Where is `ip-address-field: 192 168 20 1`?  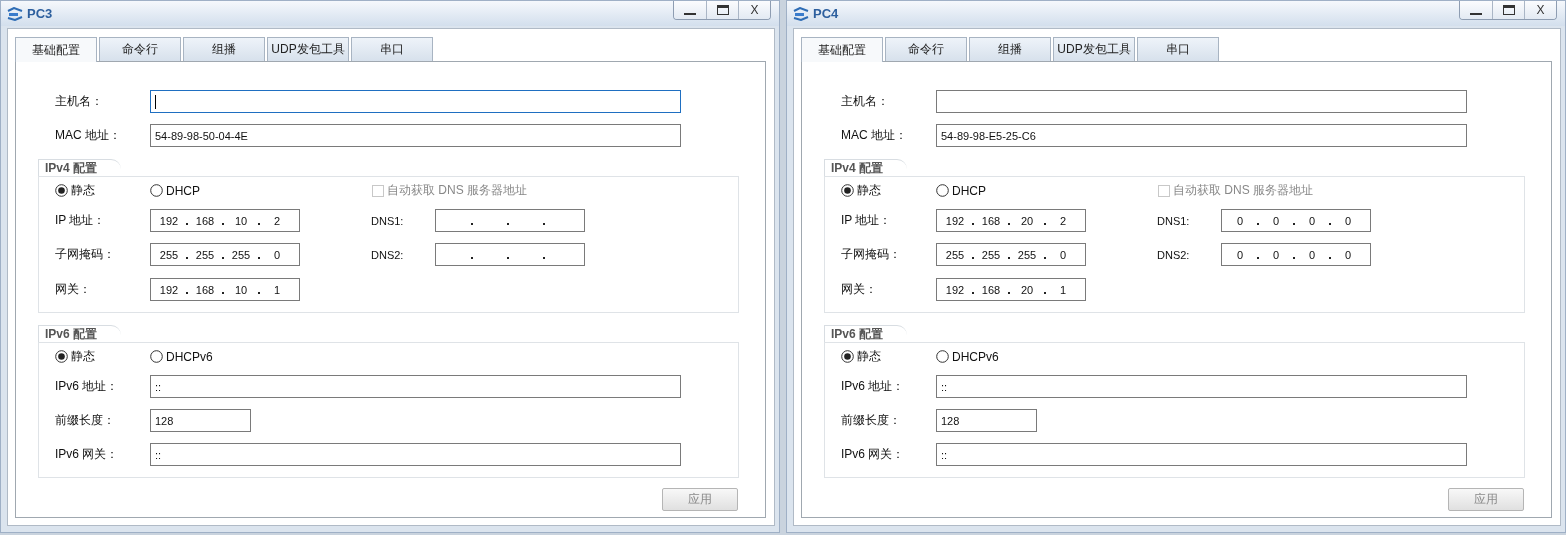 ip-address-field: 192 168 20 1 is located at coordinates (1011, 289).